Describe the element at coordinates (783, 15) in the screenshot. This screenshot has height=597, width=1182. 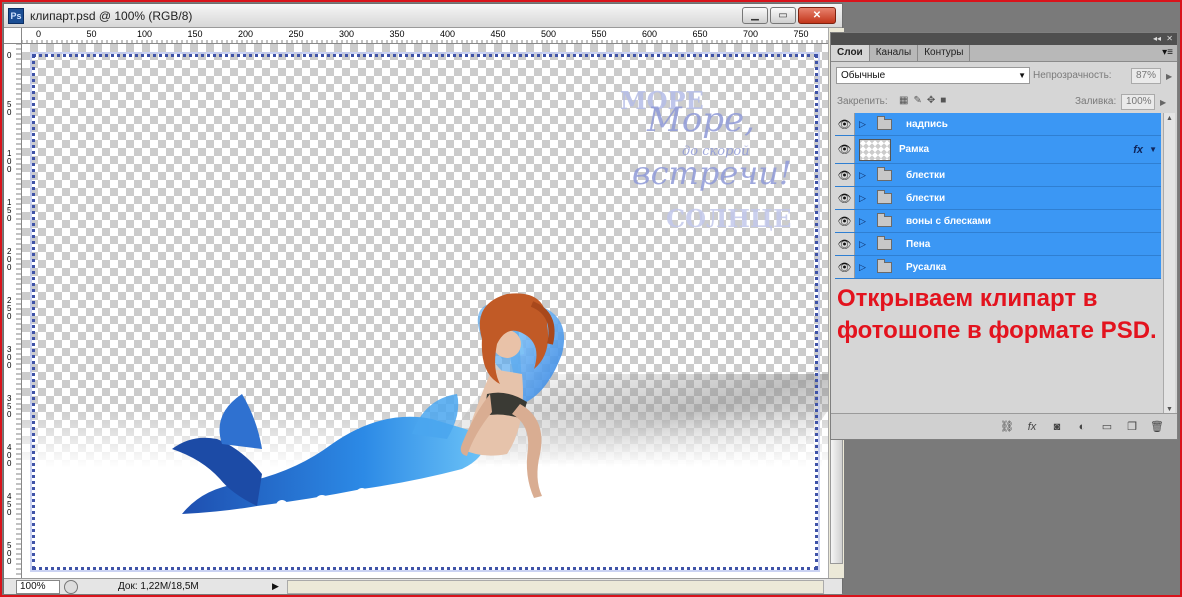
I see `maximize-button: ▭` at that location.